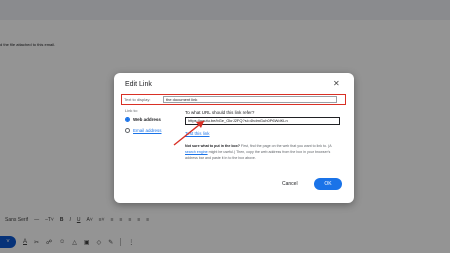 The image size is (450, 253). Describe the element at coordinates (328, 184) in the screenshot. I see `ok-button: OK` at that location.